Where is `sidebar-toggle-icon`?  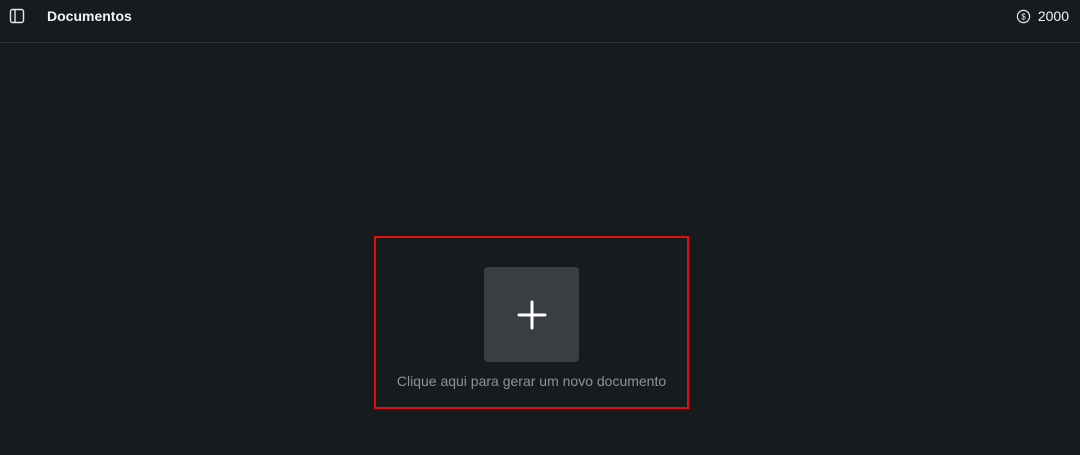
sidebar-toggle-icon is located at coordinates (17, 16).